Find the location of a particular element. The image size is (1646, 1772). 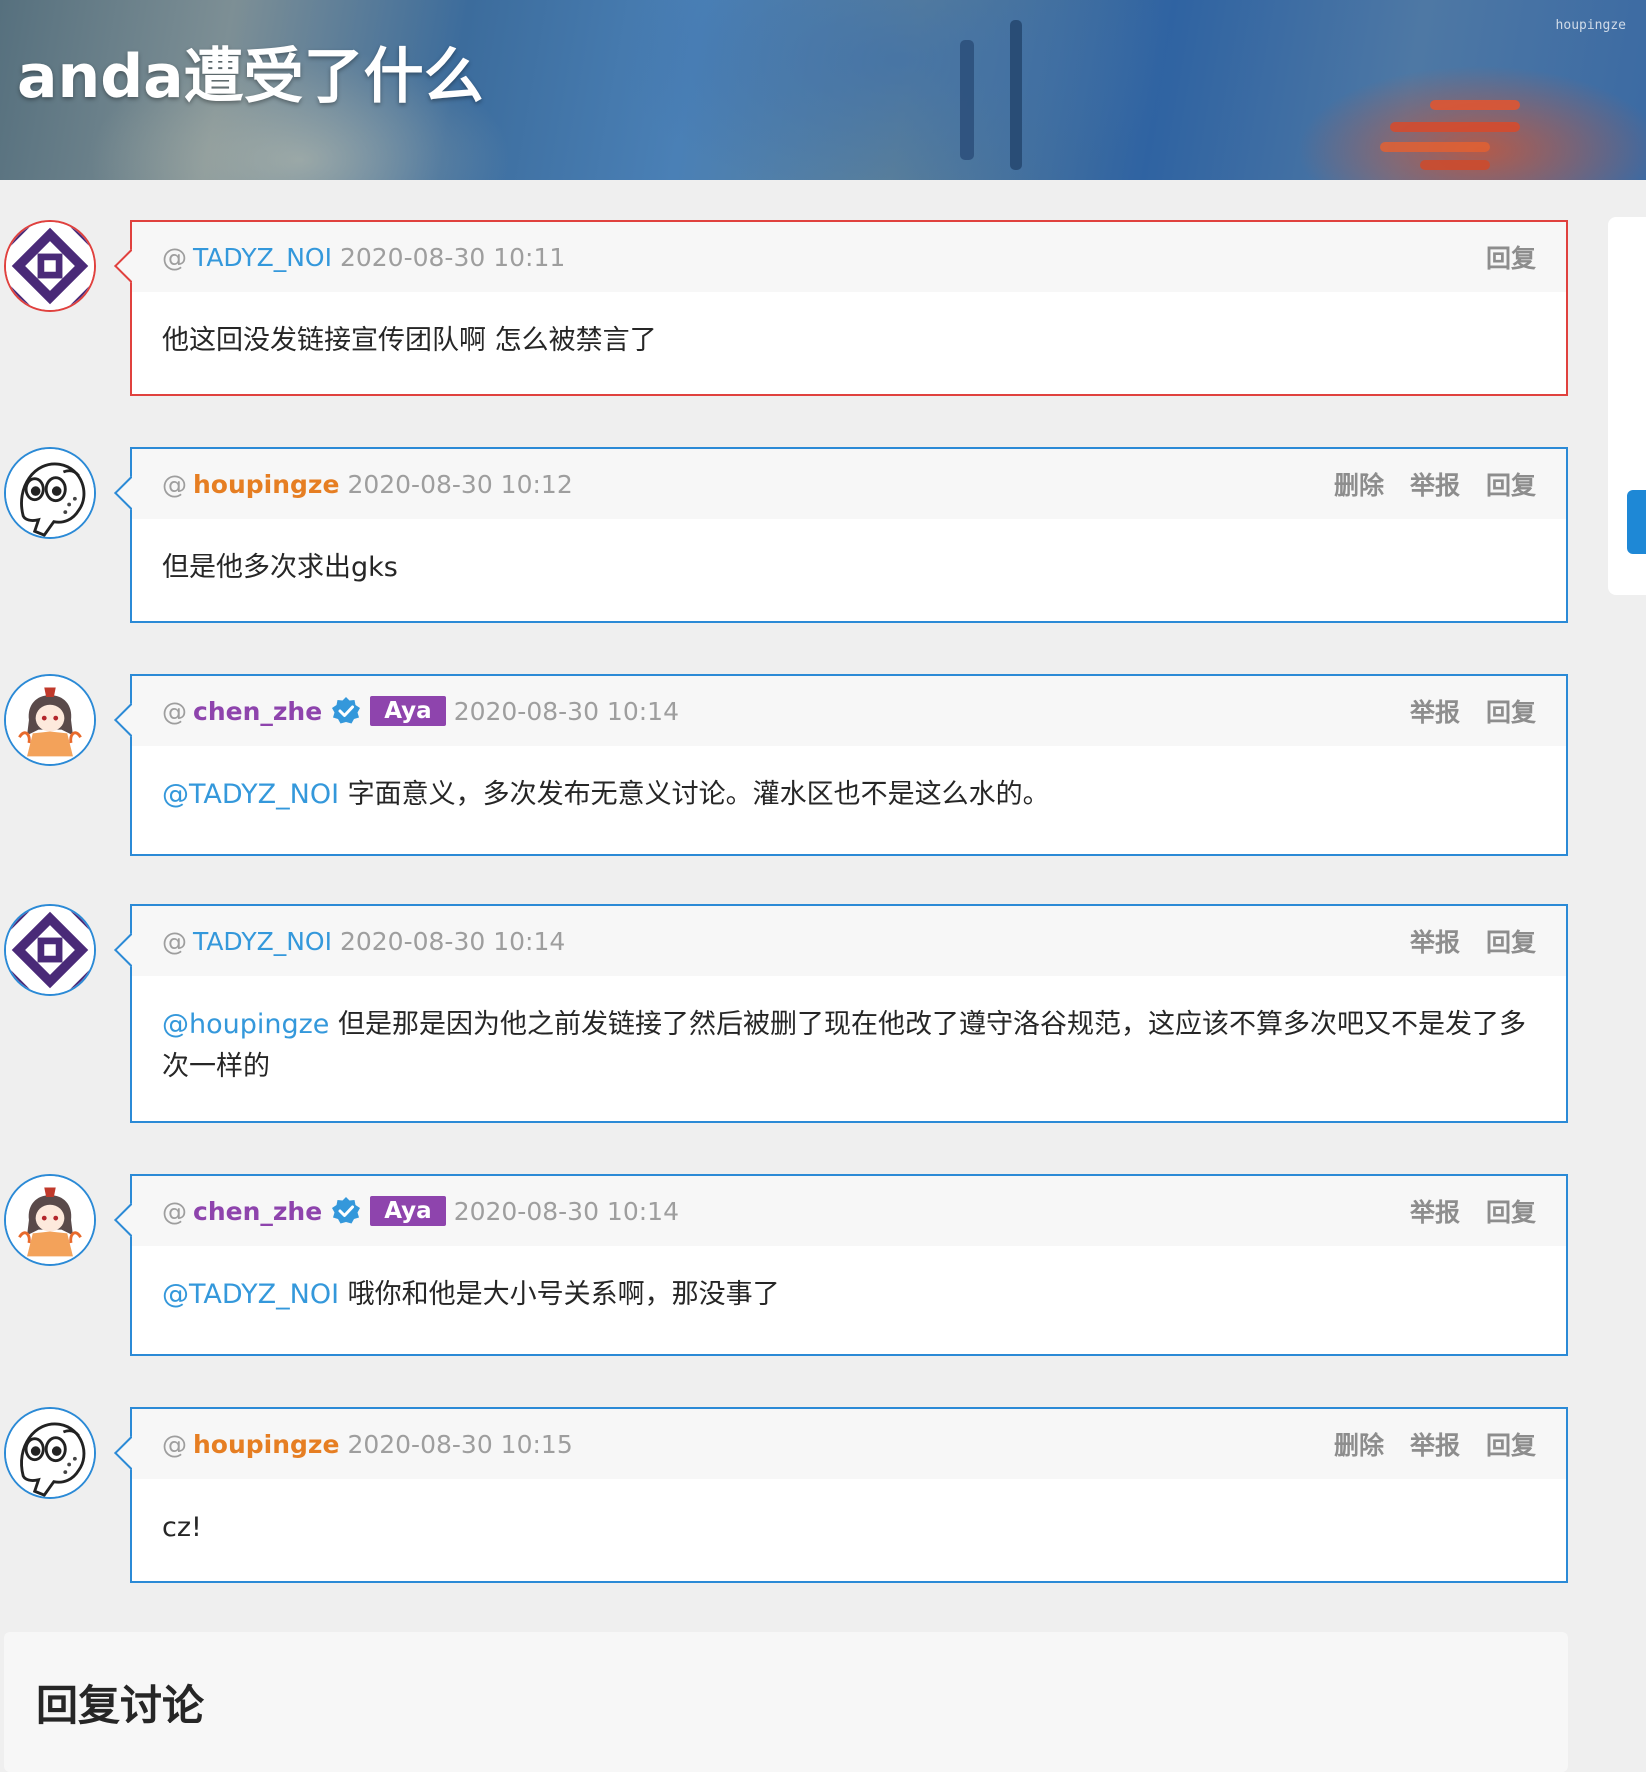

comment-text: 哦你和他是大小号关系啊，那没事了 is located at coordinates (559, 1294).